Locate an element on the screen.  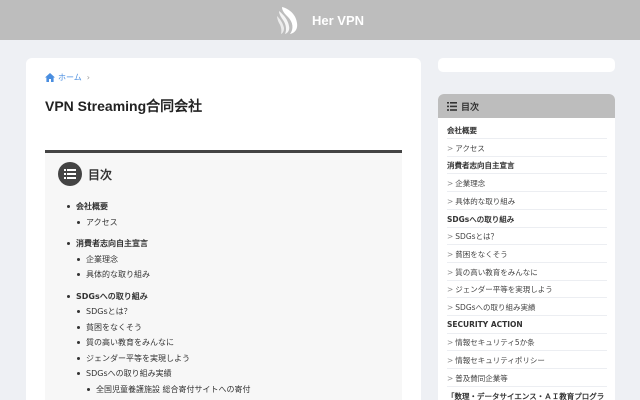
toc-item: 消費者志向自主宣言 is located at coordinates (107, 243).